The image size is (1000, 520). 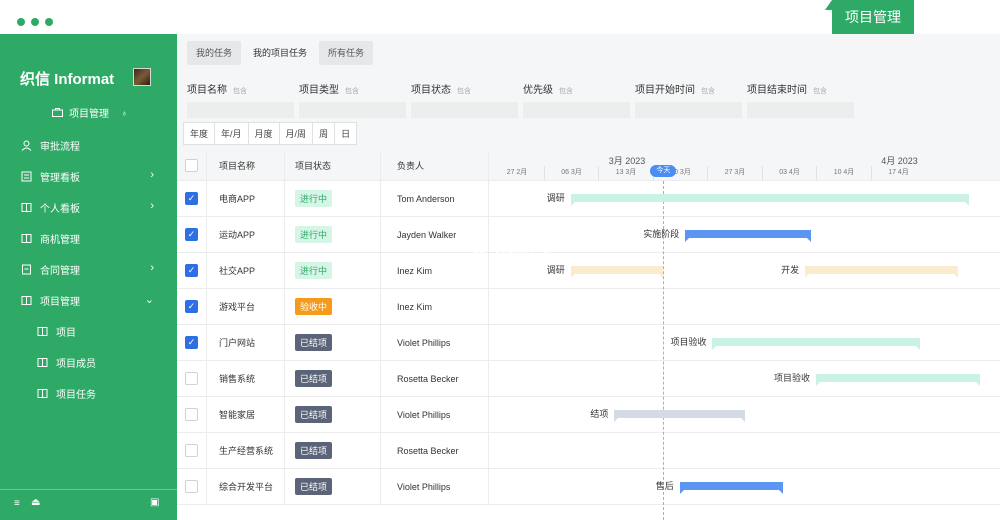 What do you see at coordinates (17, 503) in the screenshot?
I see `menu-collapse-icon: ≡` at bounding box center [17, 503].